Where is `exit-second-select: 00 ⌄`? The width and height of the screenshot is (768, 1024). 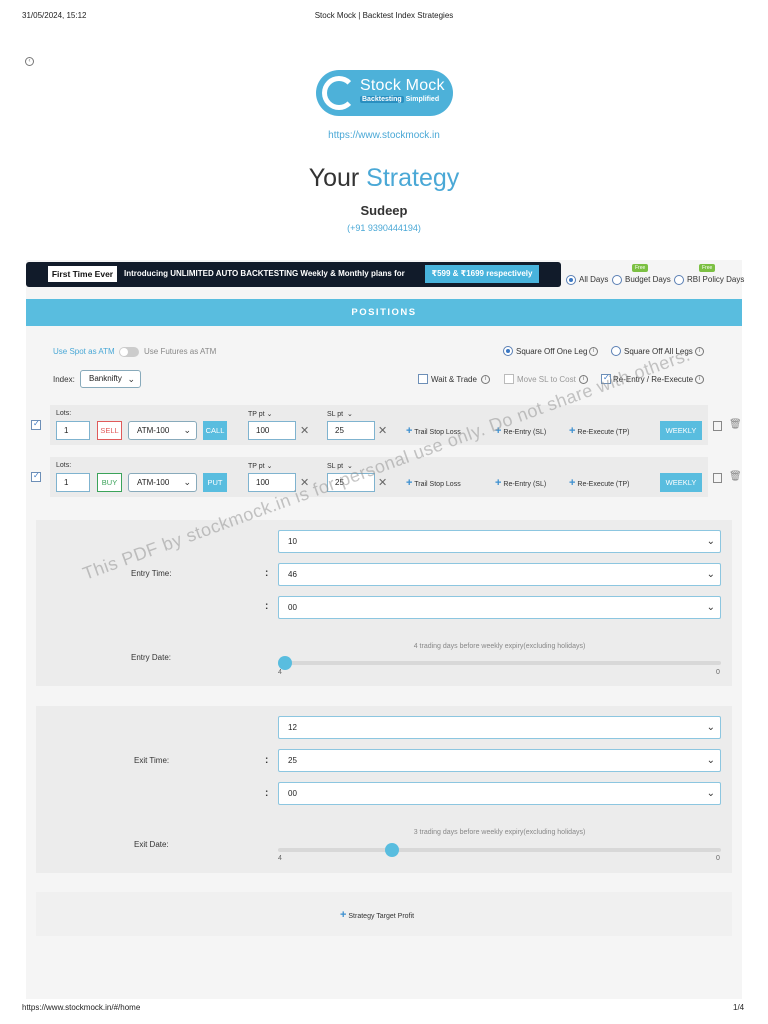
exit-second-select: 00 ⌄ is located at coordinates (499, 793).